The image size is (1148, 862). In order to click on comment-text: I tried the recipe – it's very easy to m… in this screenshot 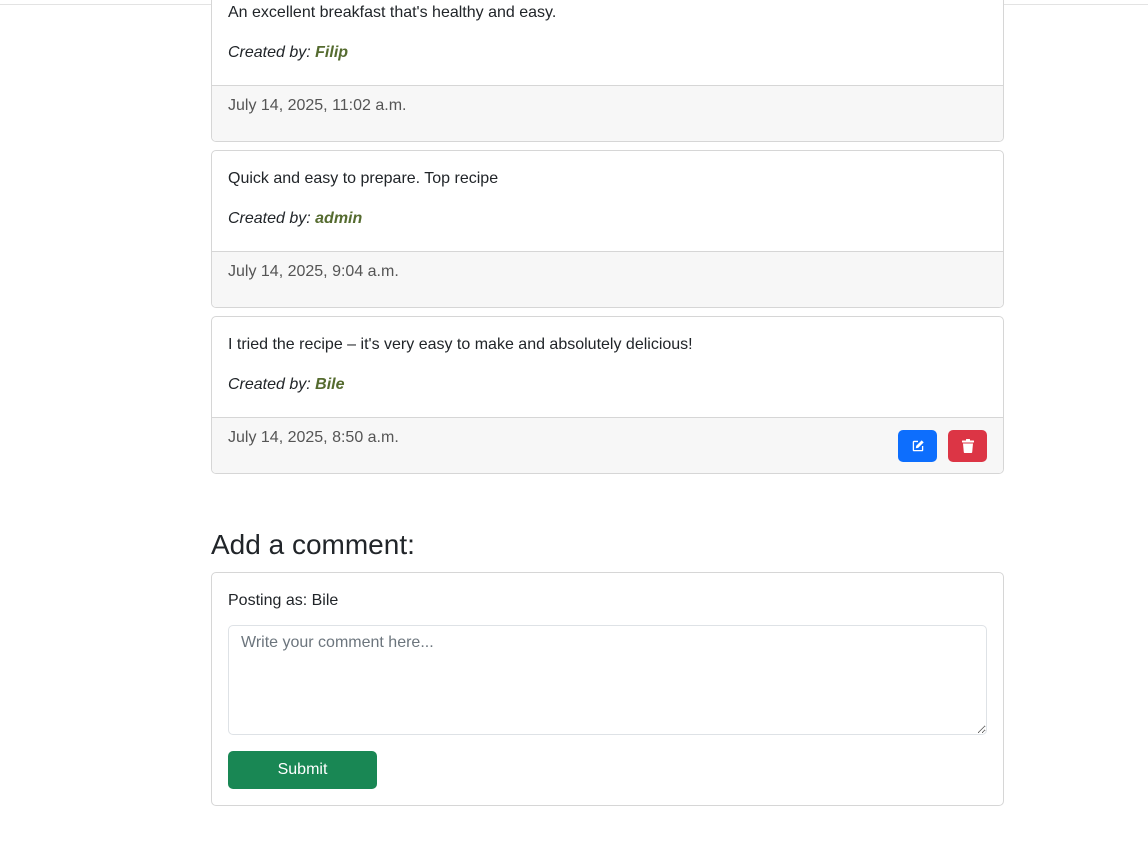, I will do `click(460, 344)`.